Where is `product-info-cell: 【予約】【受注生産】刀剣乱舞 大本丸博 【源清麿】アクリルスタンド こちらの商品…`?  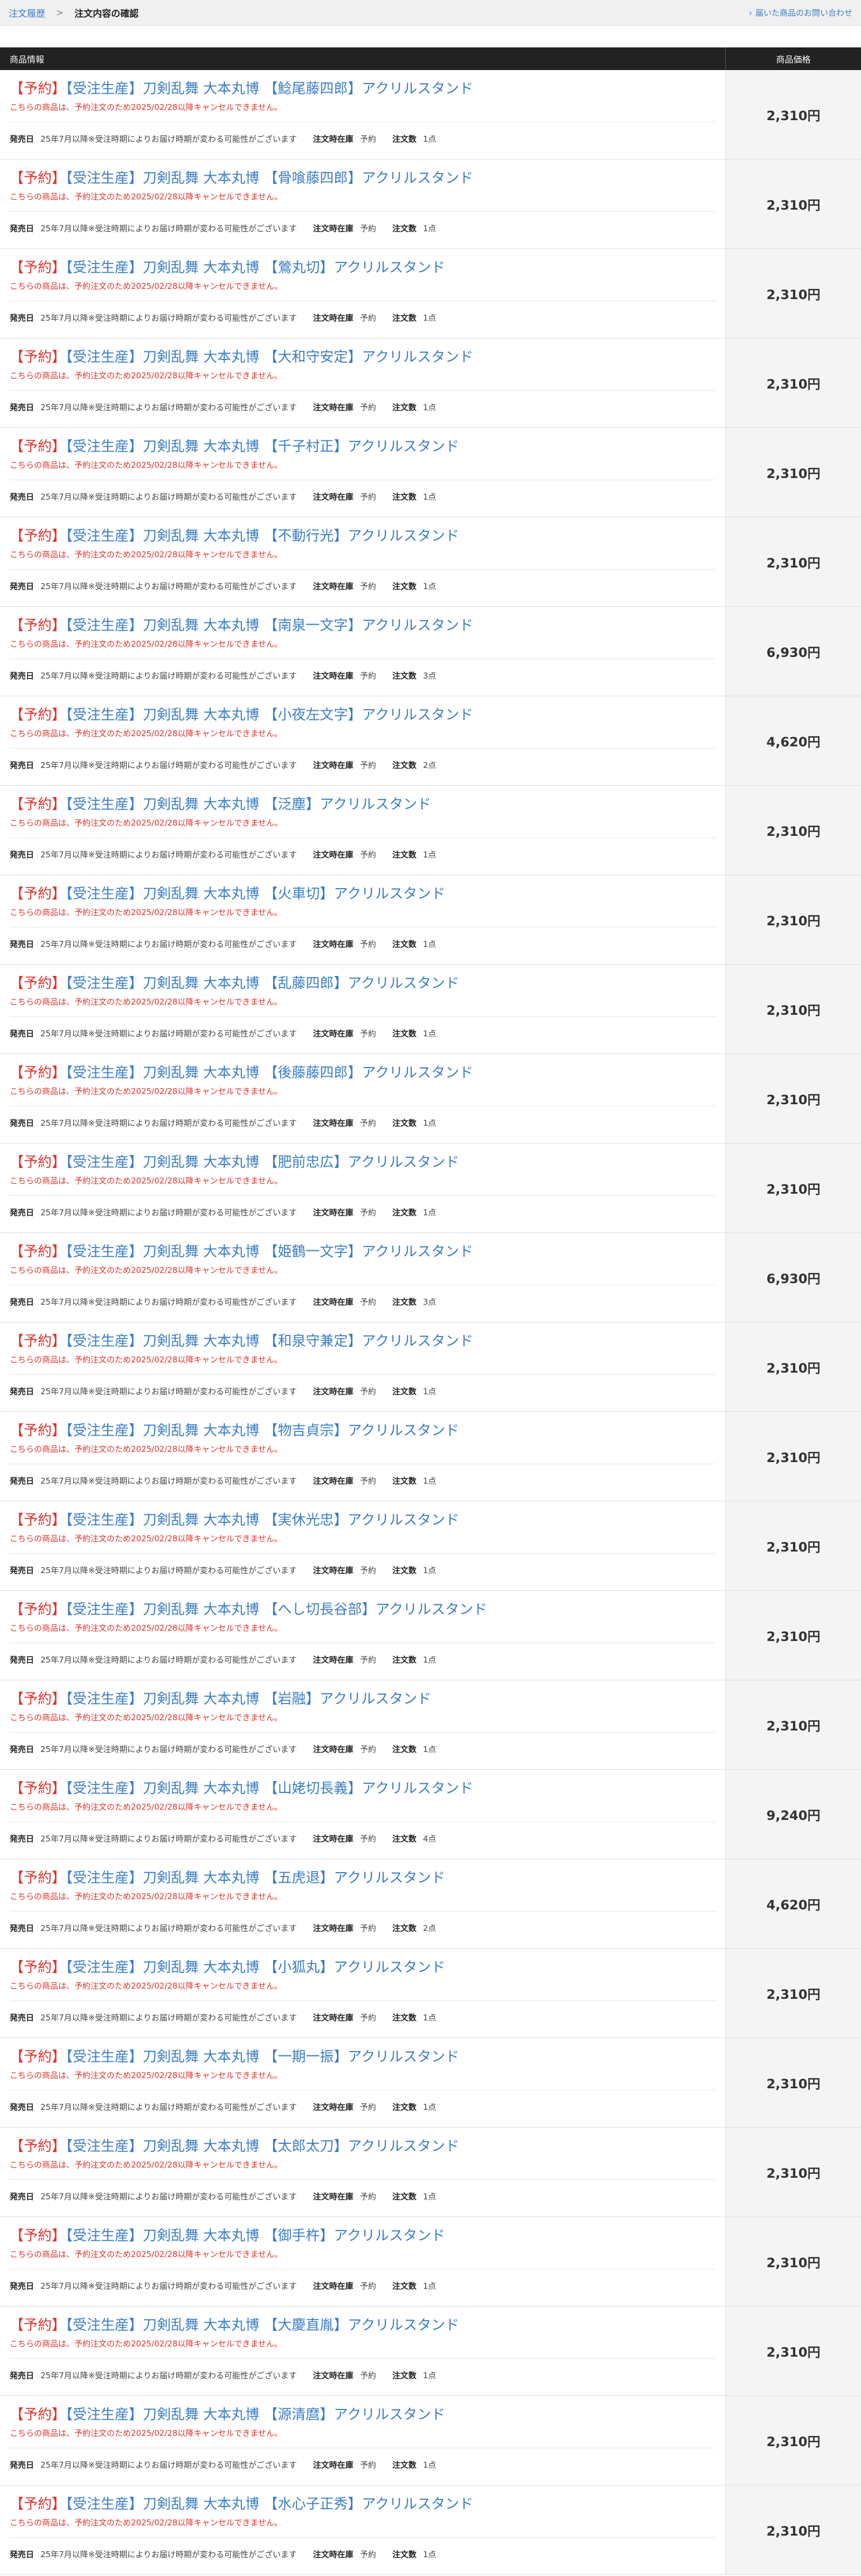 product-info-cell: 【予約】【受注生産】刀剣乱舞 大本丸博 【源清麿】アクリルスタンド こちらの商品… is located at coordinates (363, 2440).